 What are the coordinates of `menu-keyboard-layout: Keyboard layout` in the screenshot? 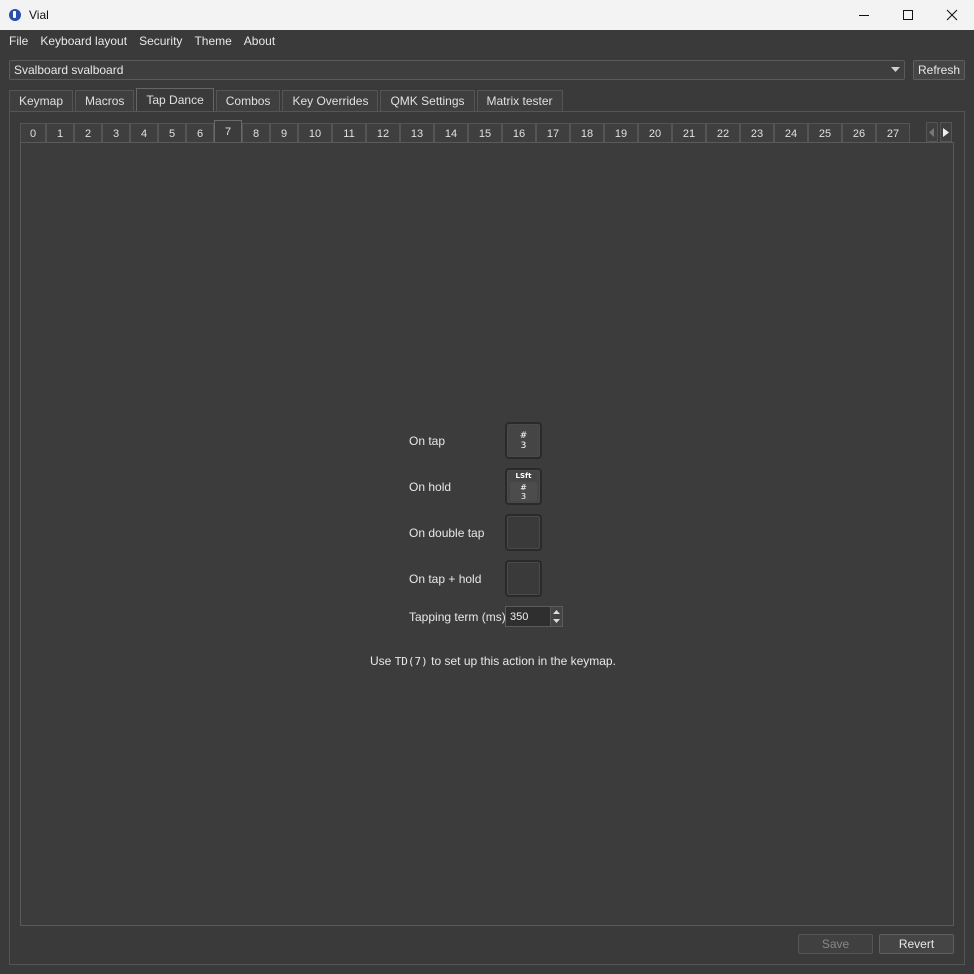 It's located at (83, 41).